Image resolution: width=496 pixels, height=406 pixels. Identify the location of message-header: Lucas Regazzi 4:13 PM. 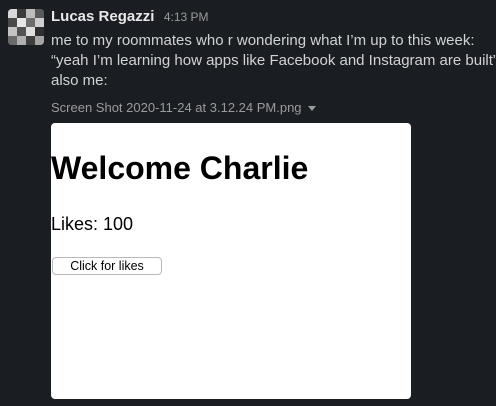
(130, 17).